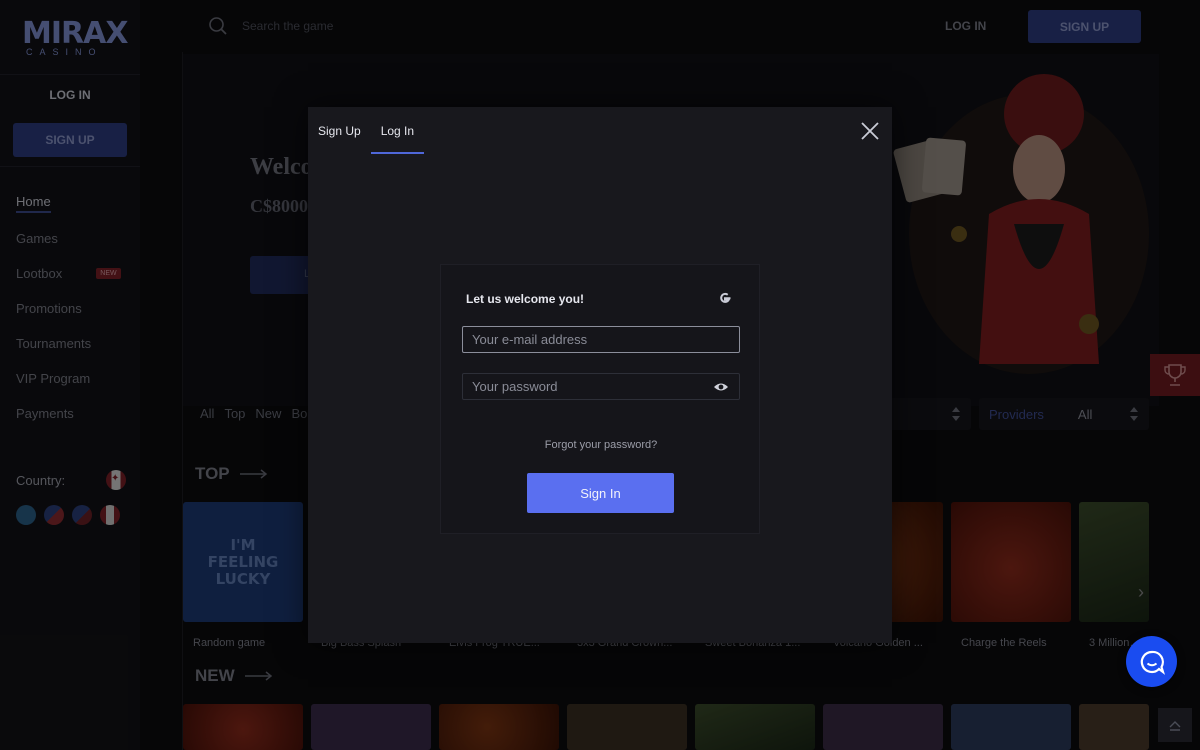  I want to click on arrow-up-icon, so click(1175, 726).